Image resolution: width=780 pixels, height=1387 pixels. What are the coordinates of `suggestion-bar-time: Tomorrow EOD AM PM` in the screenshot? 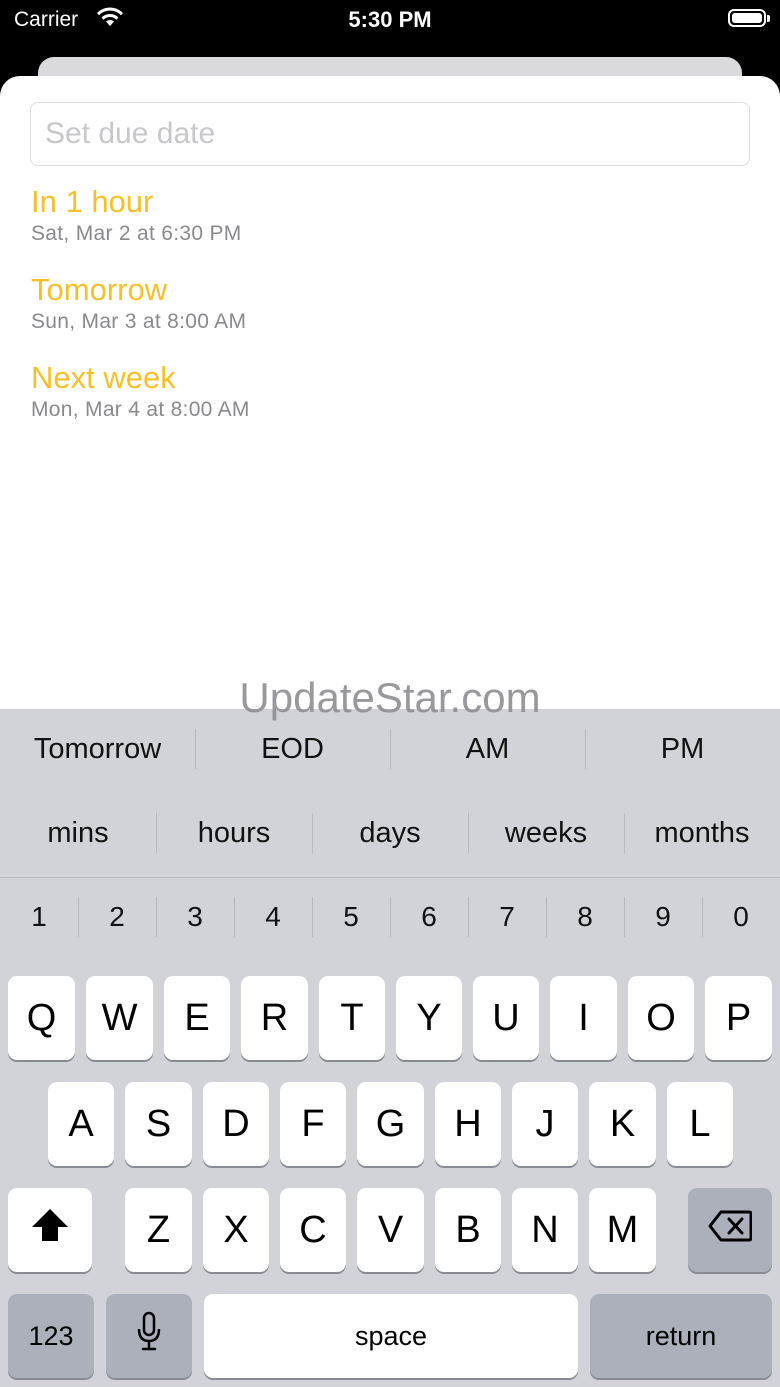 It's located at (390, 749).